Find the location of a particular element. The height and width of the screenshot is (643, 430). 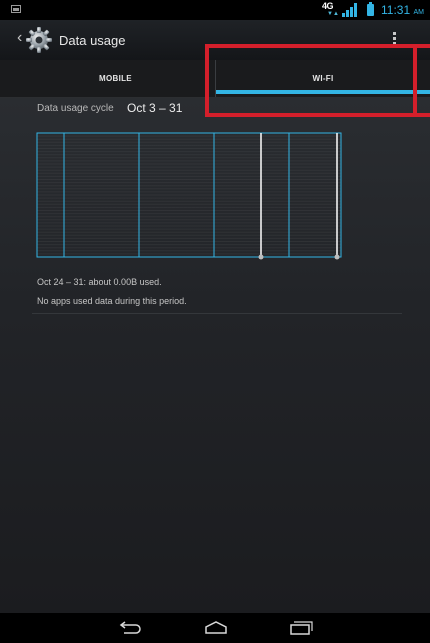

recent-apps-icon is located at coordinates (301, 628).